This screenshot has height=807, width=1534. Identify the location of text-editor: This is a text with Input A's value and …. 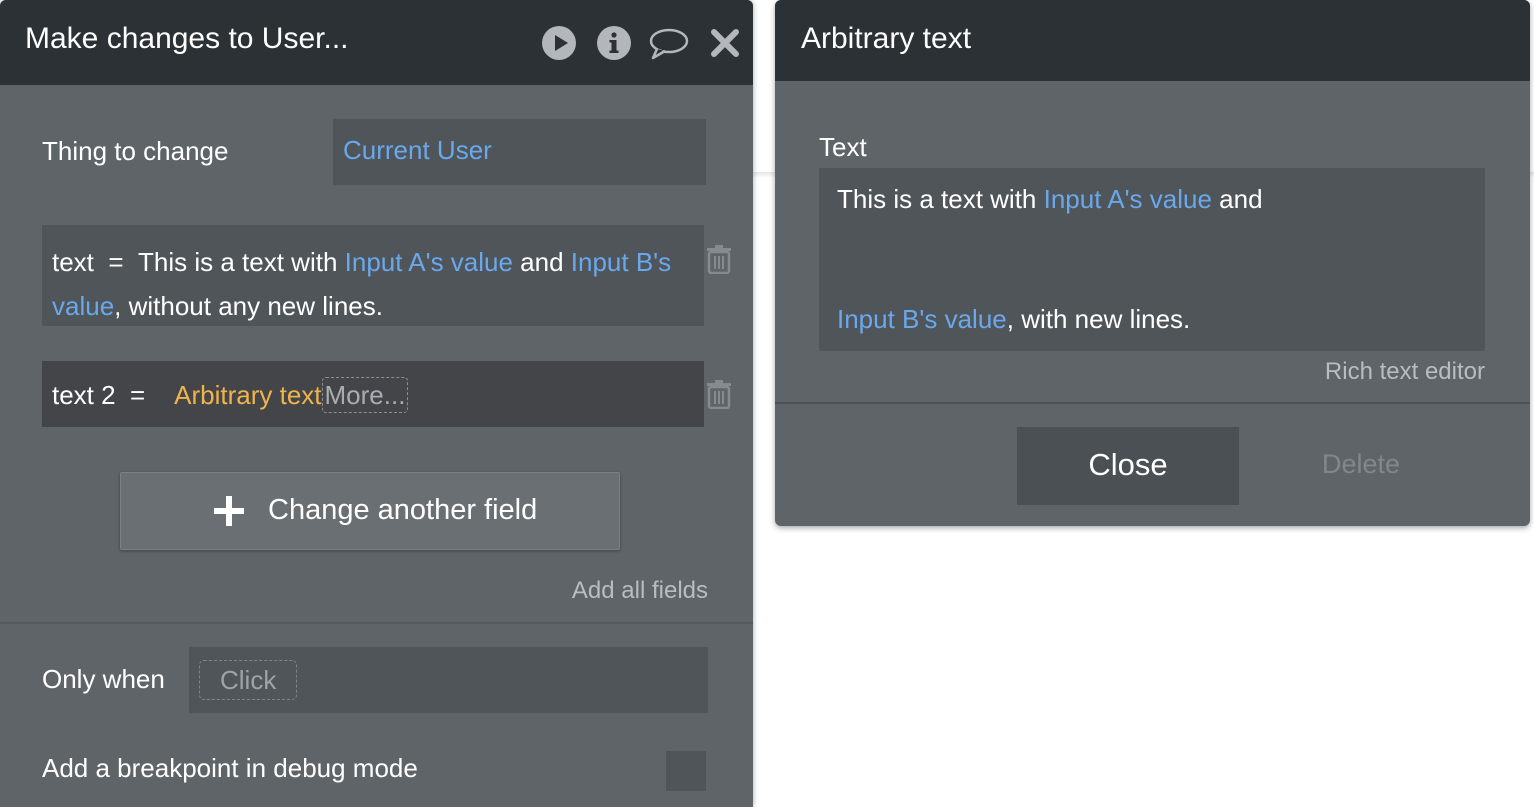
(1152, 259).